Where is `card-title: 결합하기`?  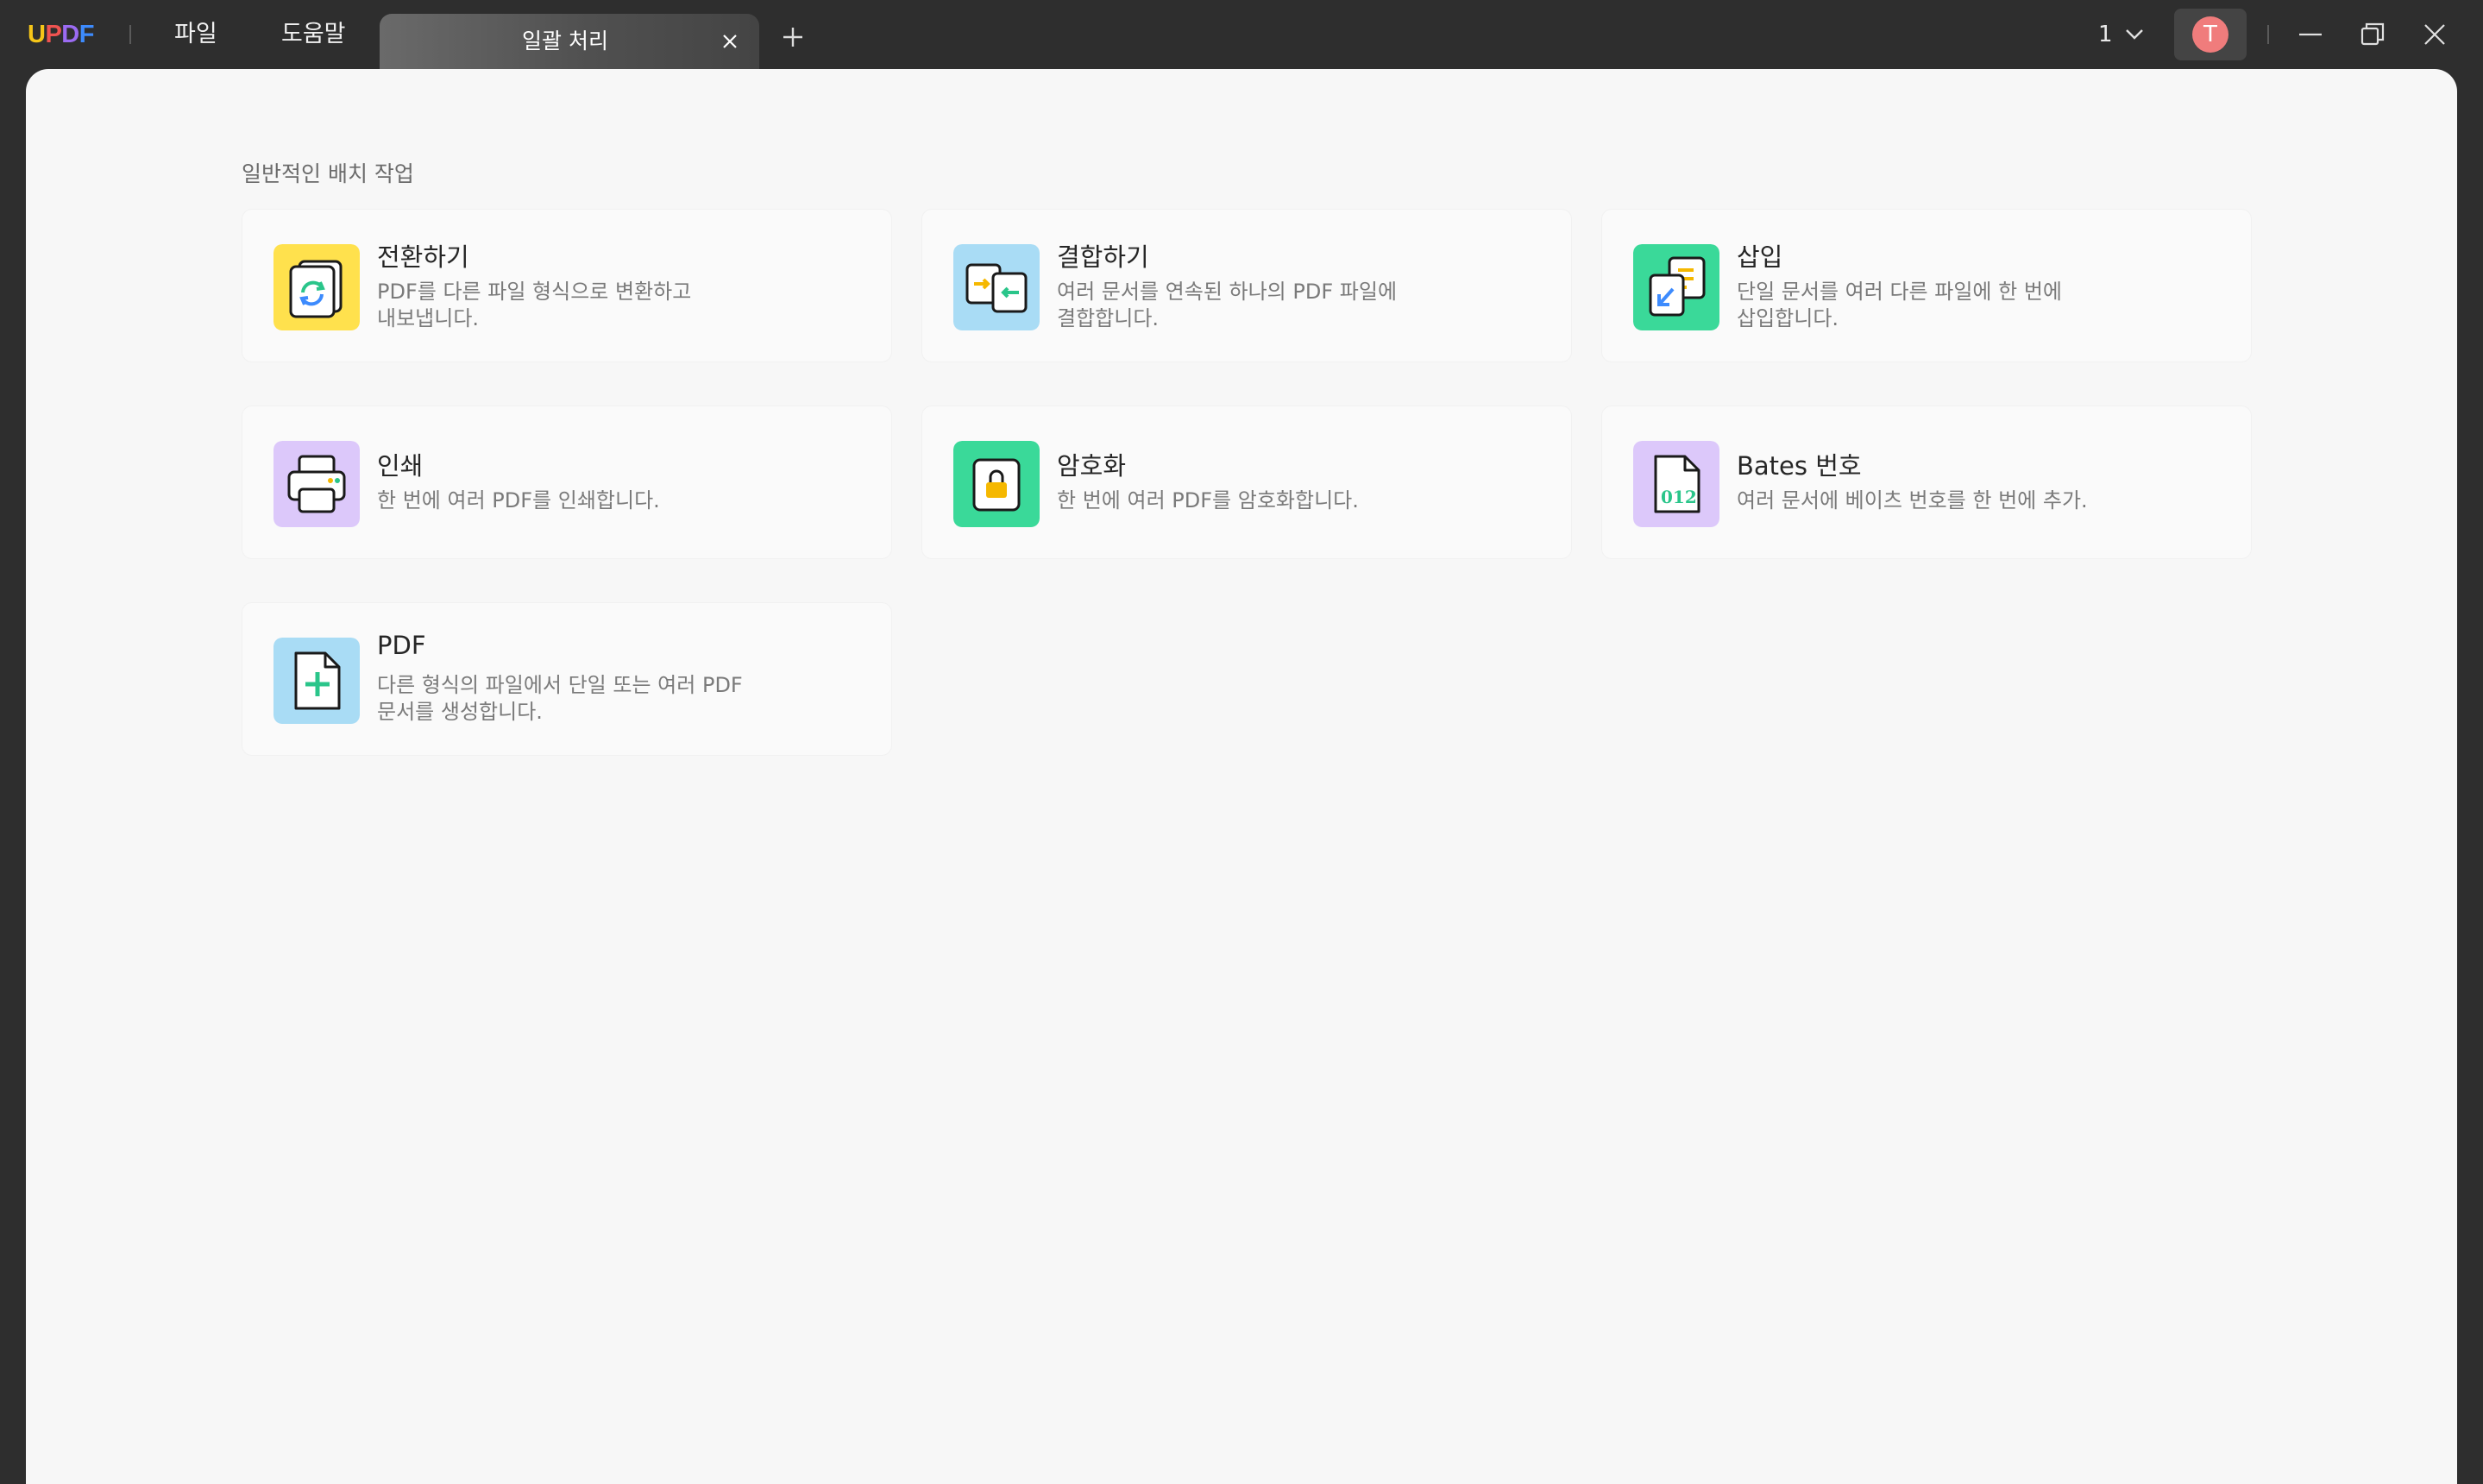 card-title: 결합하기 is located at coordinates (1103, 257).